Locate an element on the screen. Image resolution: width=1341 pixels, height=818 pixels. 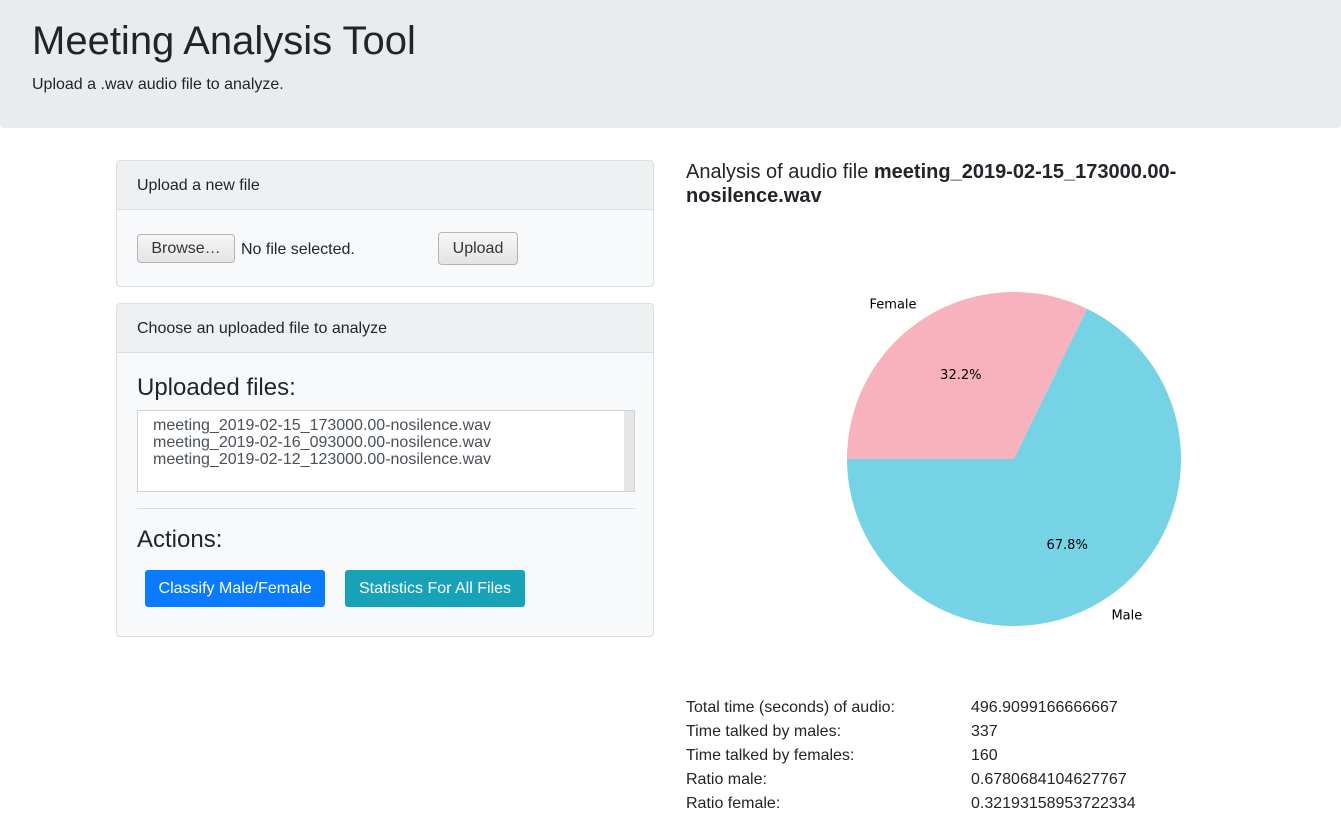
stat-row: Time talked by females: 160 is located at coordinates (966, 758).